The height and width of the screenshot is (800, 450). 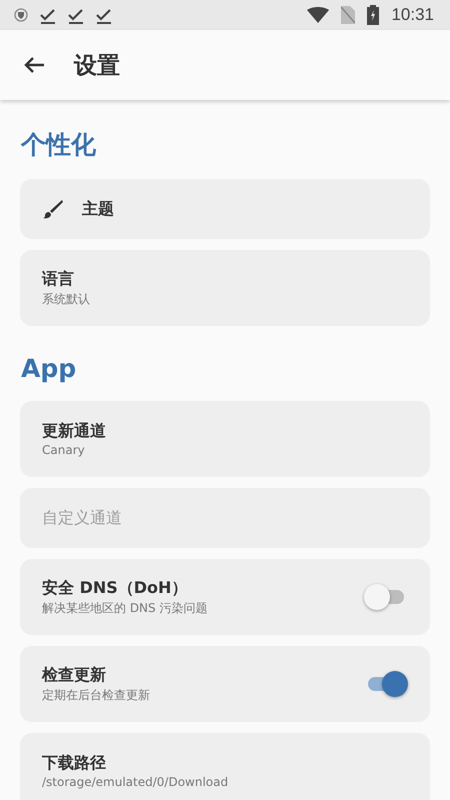 I want to click on item-subtitle: 系统默认, so click(x=66, y=299).